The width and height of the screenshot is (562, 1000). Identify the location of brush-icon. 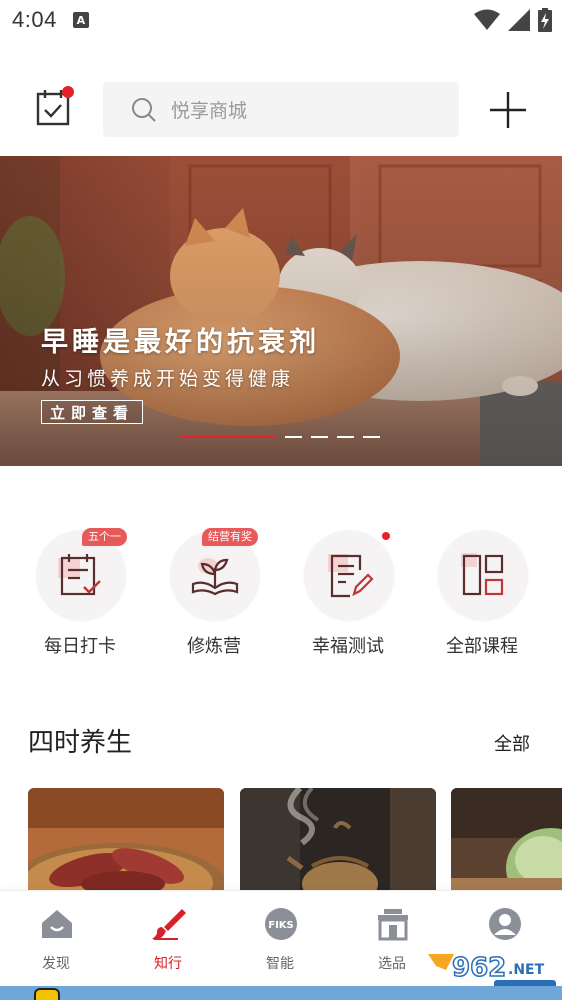
(169, 924).